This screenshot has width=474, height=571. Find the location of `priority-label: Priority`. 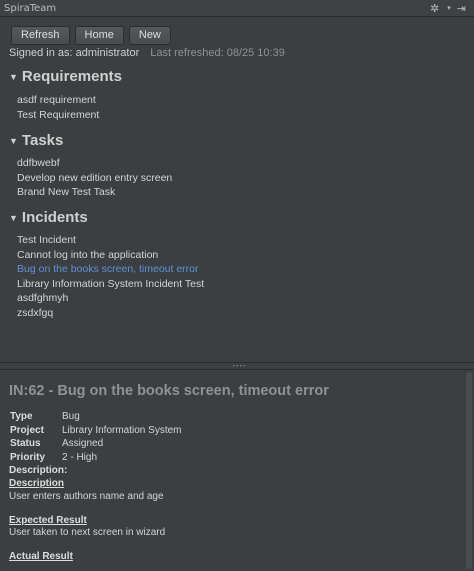

priority-label: Priority is located at coordinates (28, 457).